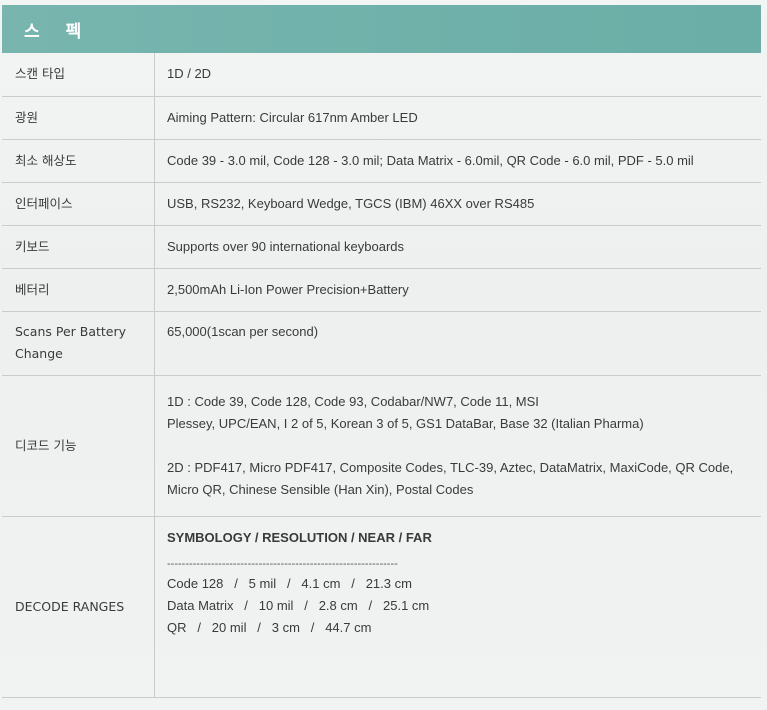 Image resolution: width=767 pixels, height=710 pixels. Describe the element at coordinates (457, 247) in the screenshot. I see `row-value-keyboard: Supports over 90 international keyboards` at that location.